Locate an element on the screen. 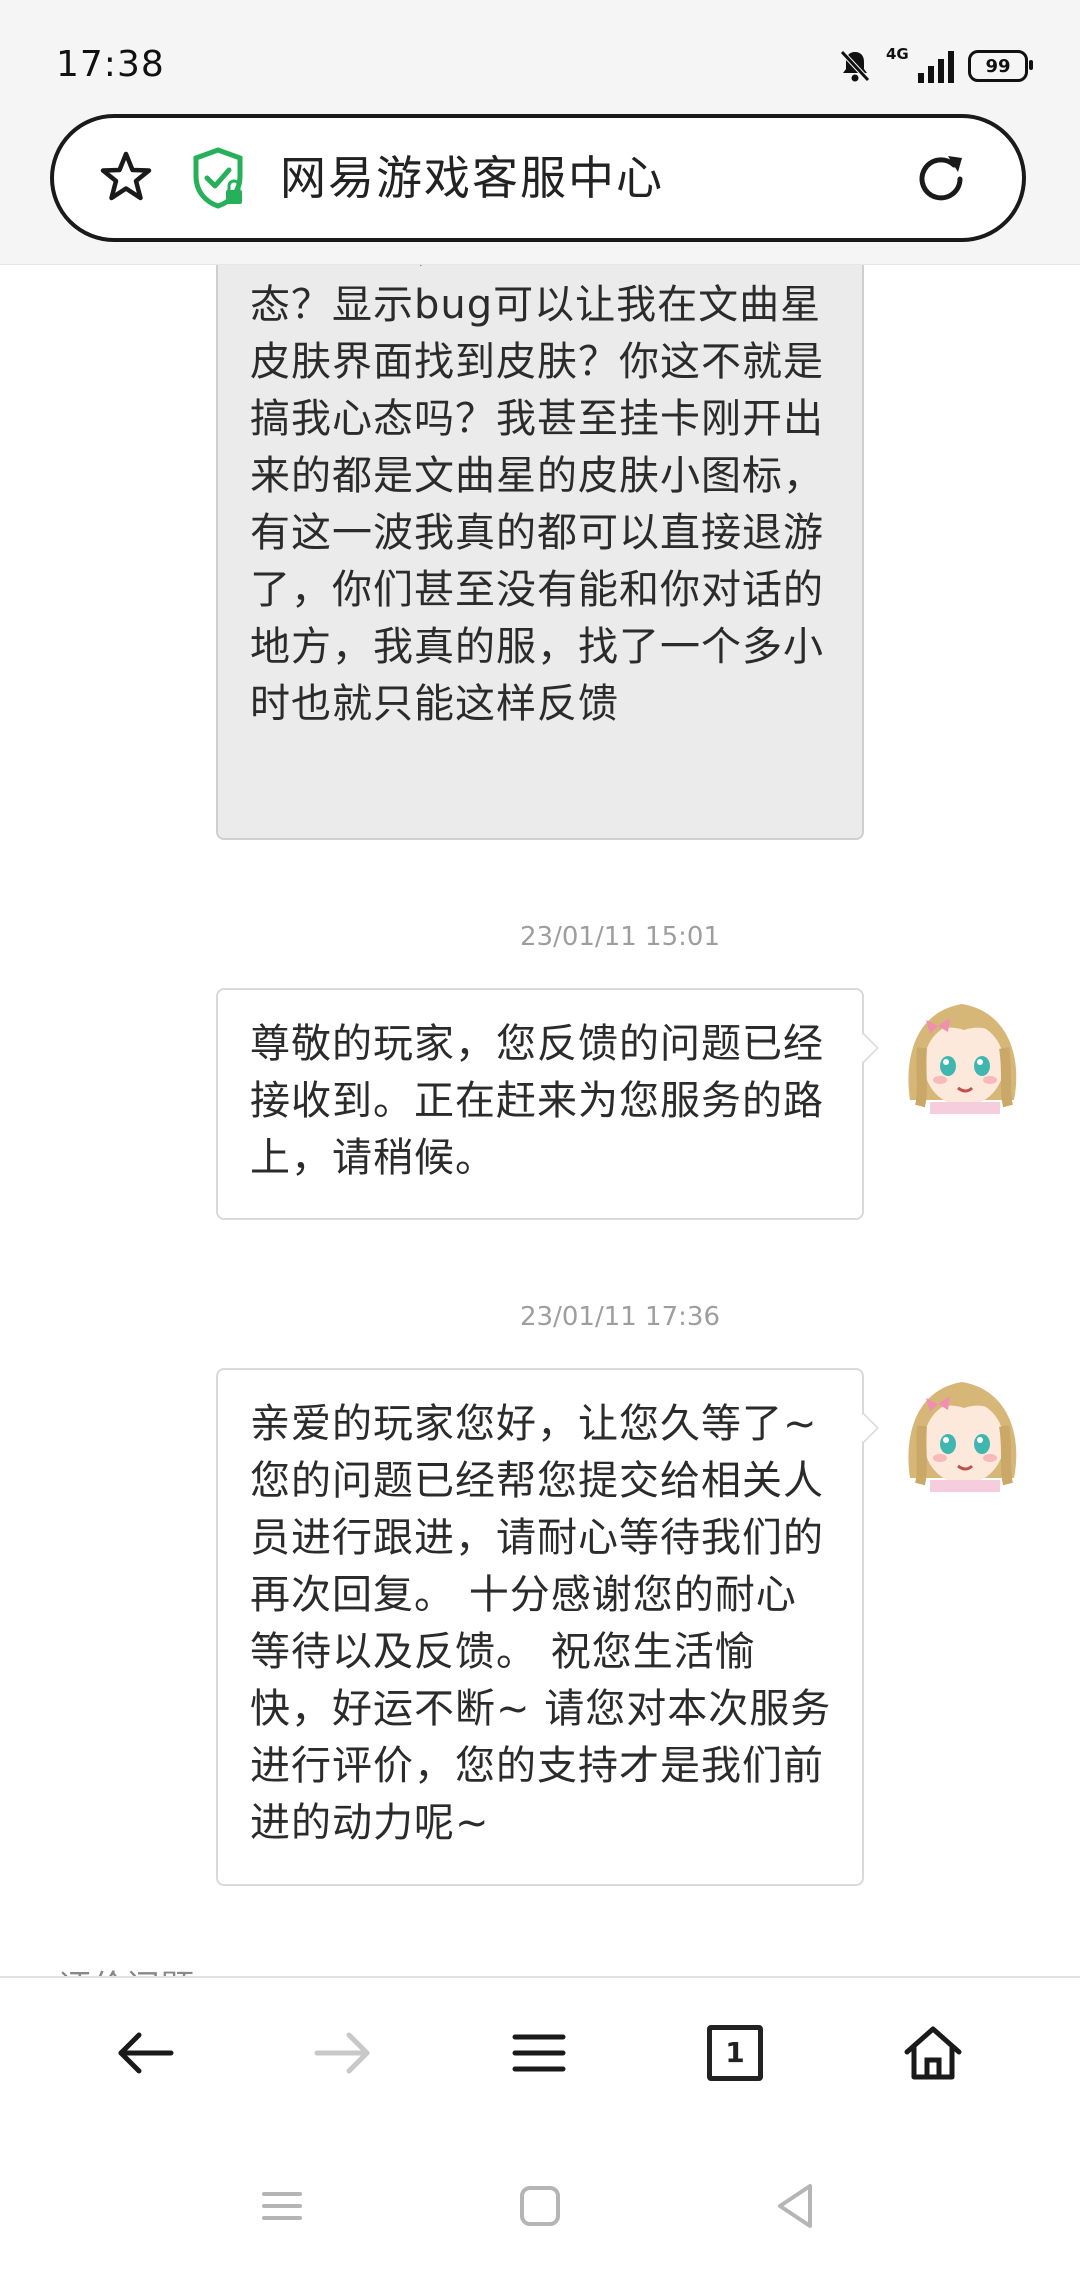  agent-message: 尊敬的玩家，您反馈的问题已经接收到。正在赶来为您服务的路上，请稍候。 is located at coordinates (540, 1104).